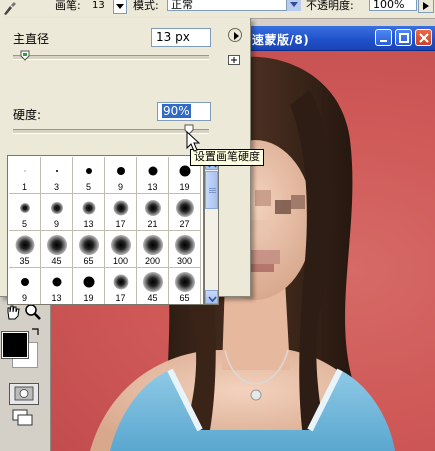 This screenshot has height=451, width=435. Describe the element at coordinates (211, 230) in the screenshot. I see `preset-scrollbar` at that location.